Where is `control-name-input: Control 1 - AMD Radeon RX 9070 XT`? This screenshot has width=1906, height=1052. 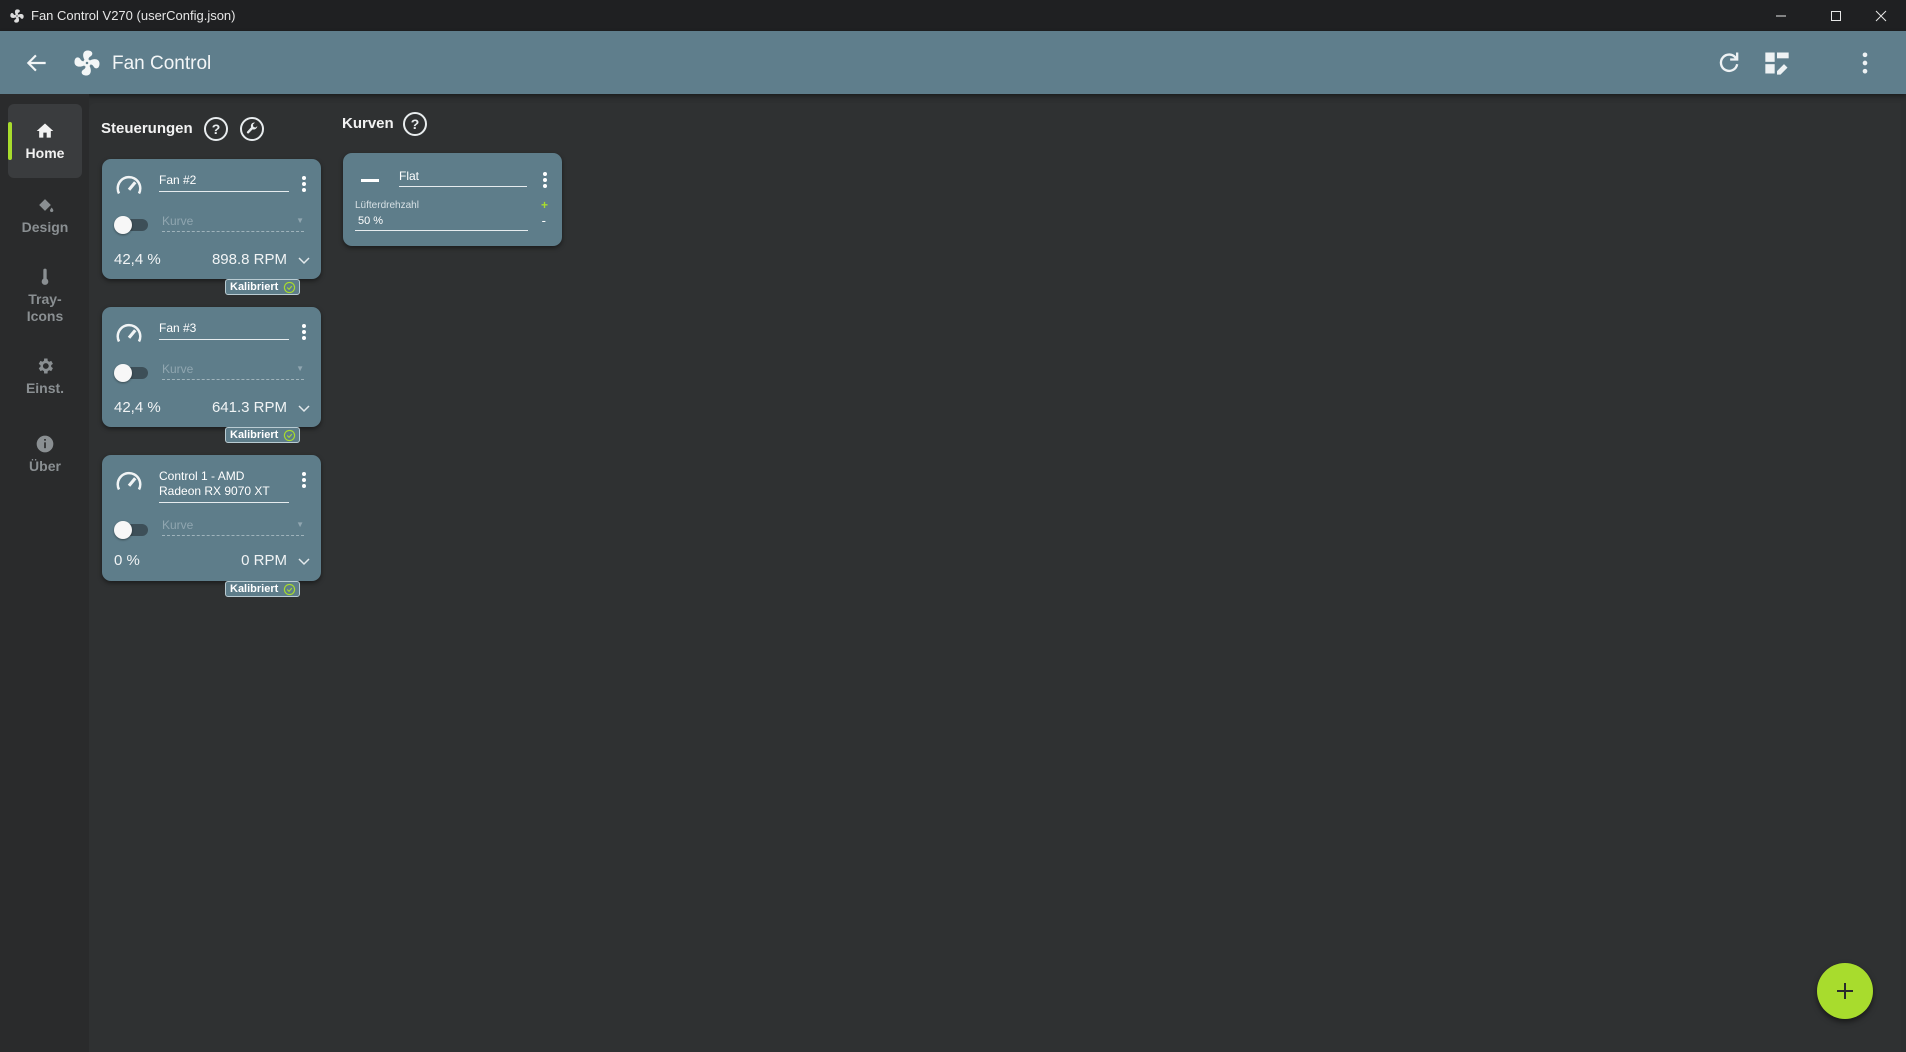
control-name-input: Control 1 - AMD Radeon RX 9070 XT is located at coordinates (224, 486).